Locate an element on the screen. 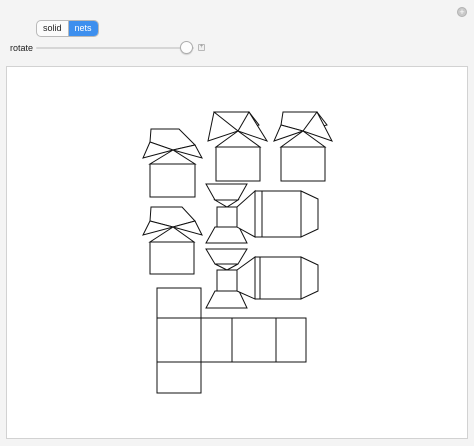 Image resolution: width=474 pixels, height=446 pixels. rotate-slider-track is located at coordinates (115, 48).